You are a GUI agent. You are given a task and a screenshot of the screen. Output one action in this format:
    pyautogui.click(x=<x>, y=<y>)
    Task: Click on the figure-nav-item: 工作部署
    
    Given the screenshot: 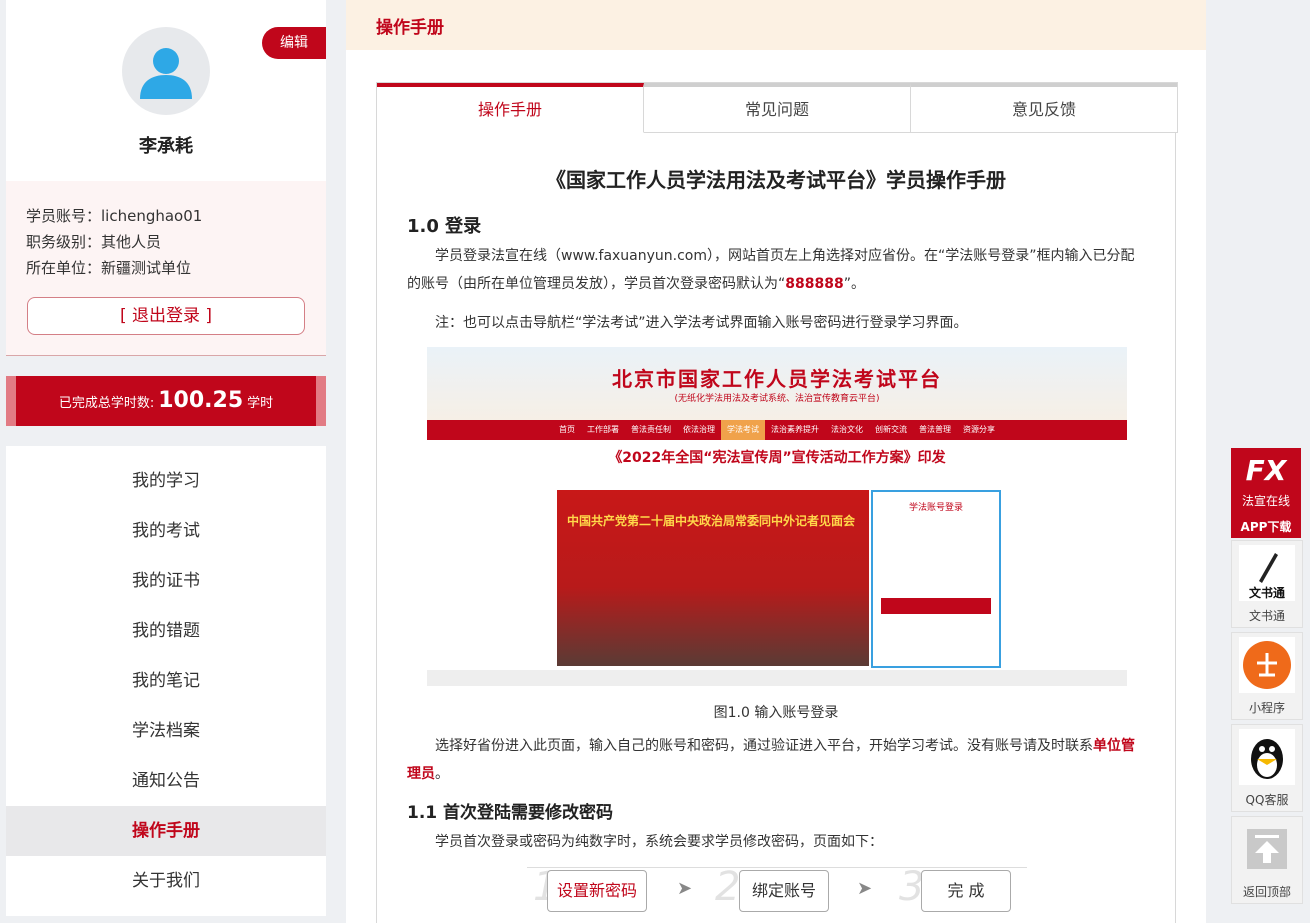 What is the action you would take?
    pyautogui.click(x=603, y=429)
    